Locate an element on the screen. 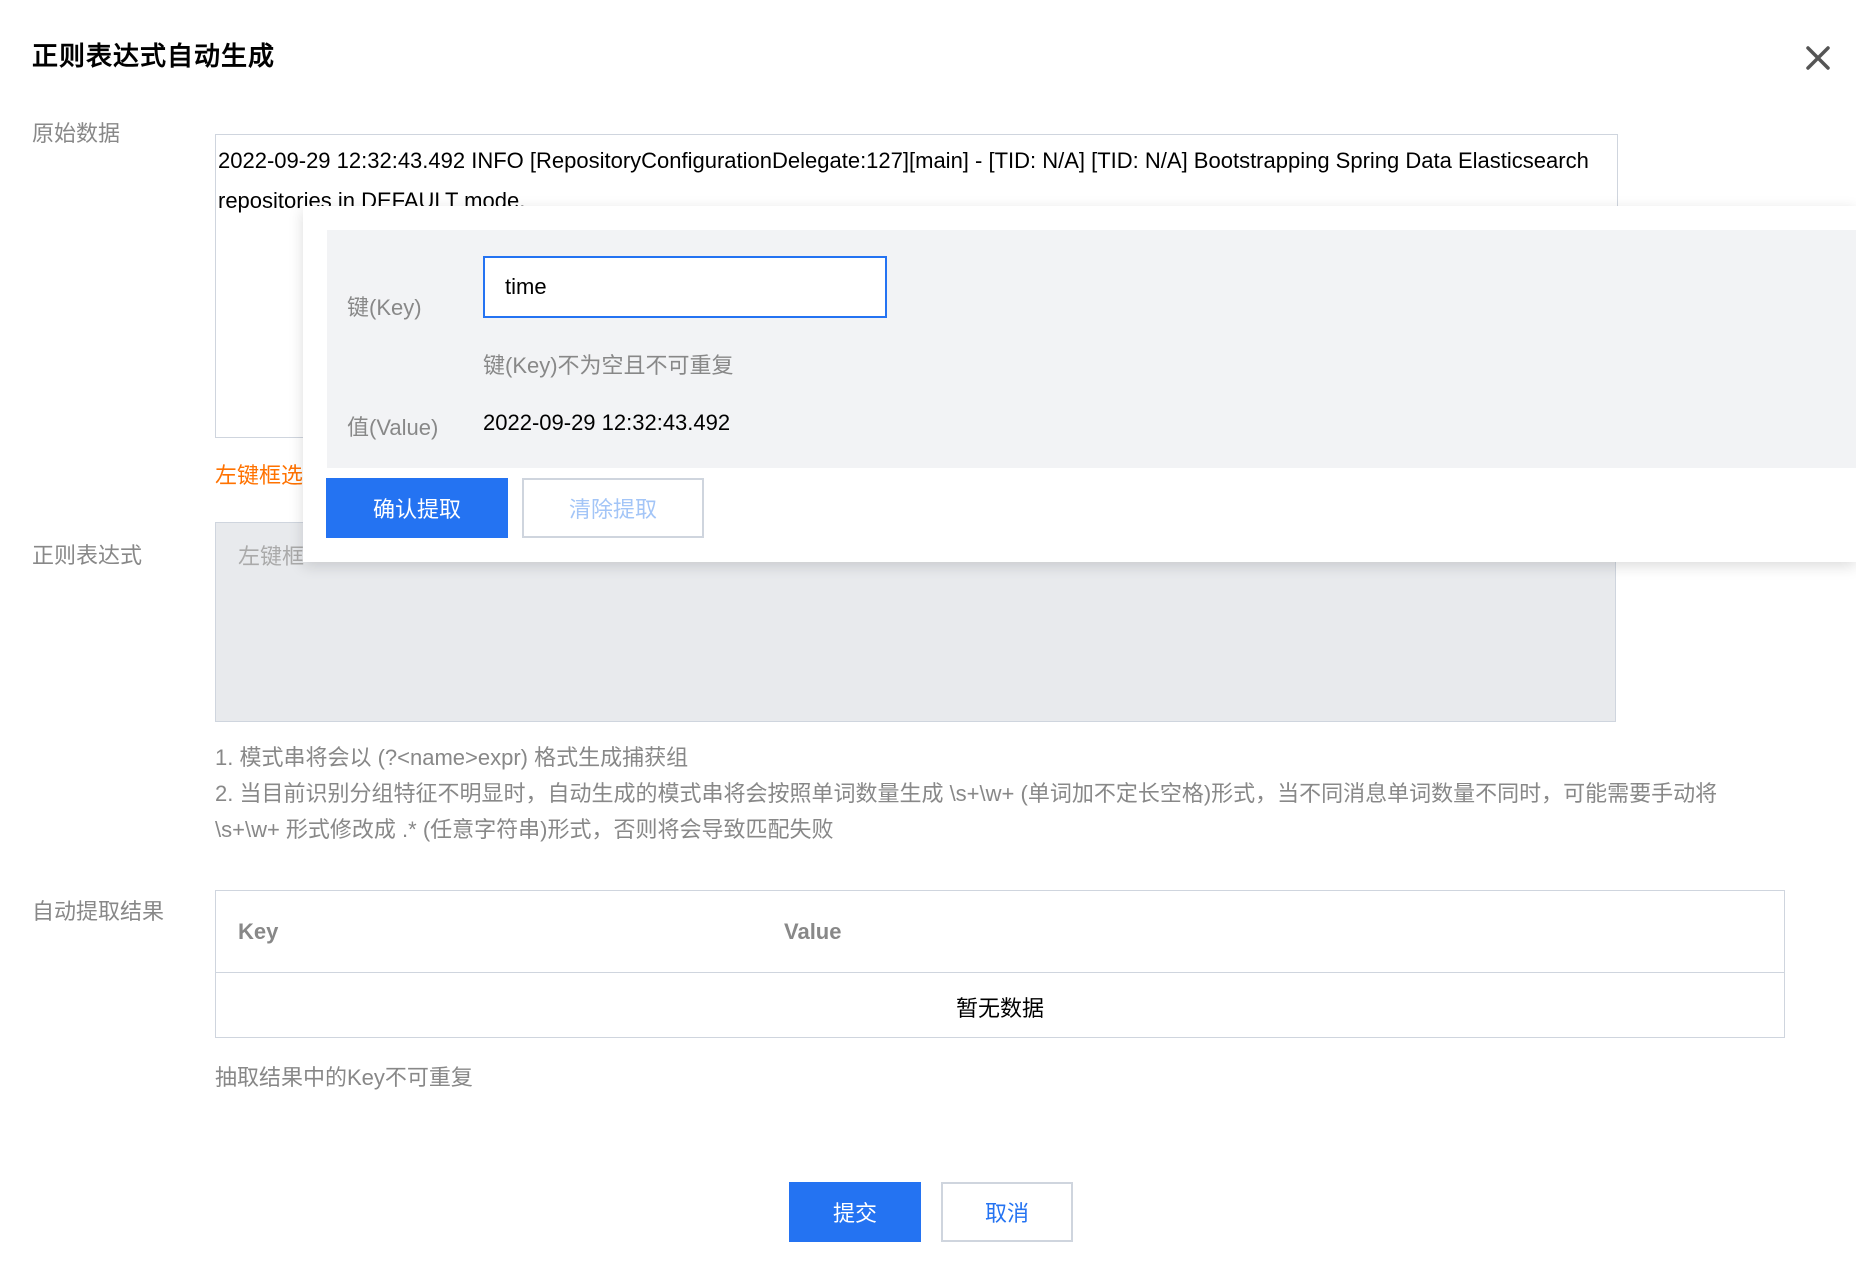  confirm-extract-button: 确认提取 is located at coordinates (417, 508).